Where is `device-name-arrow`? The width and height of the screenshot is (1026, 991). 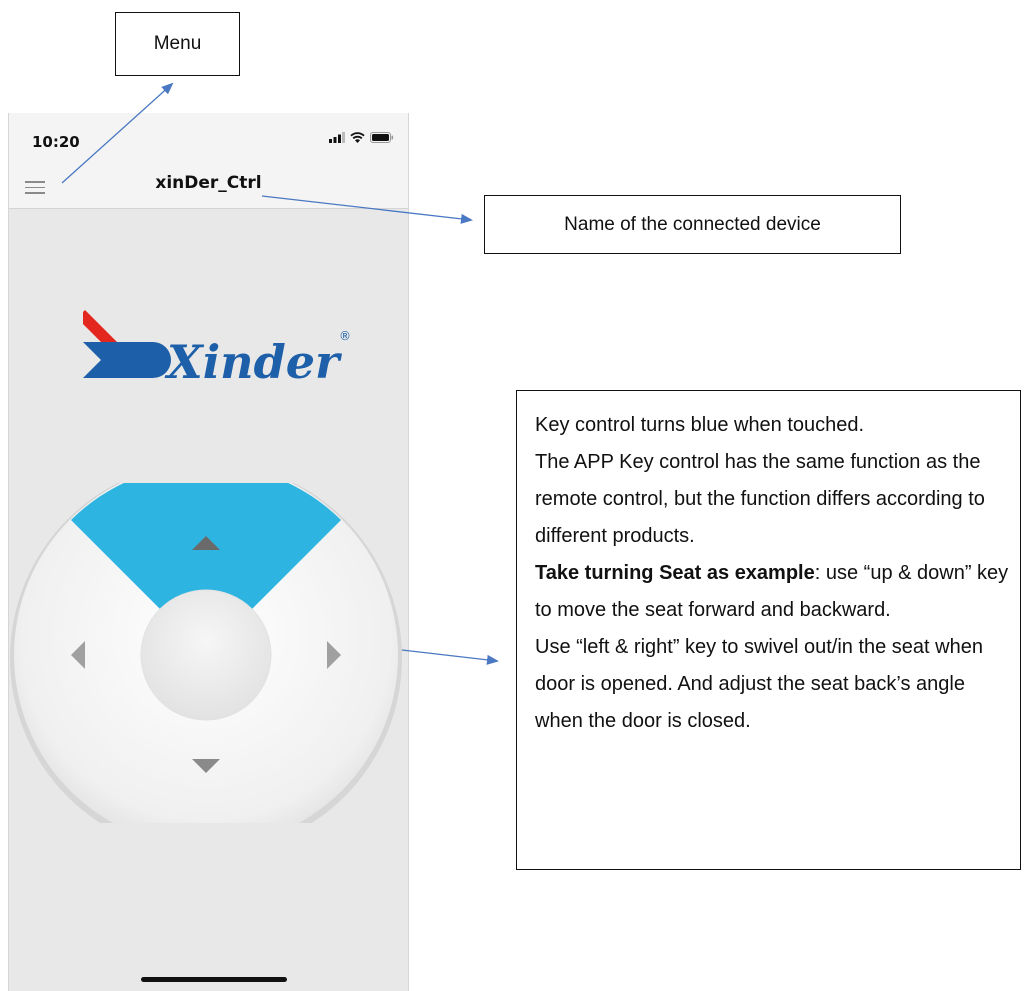 device-name-arrow is located at coordinates (367, 209).